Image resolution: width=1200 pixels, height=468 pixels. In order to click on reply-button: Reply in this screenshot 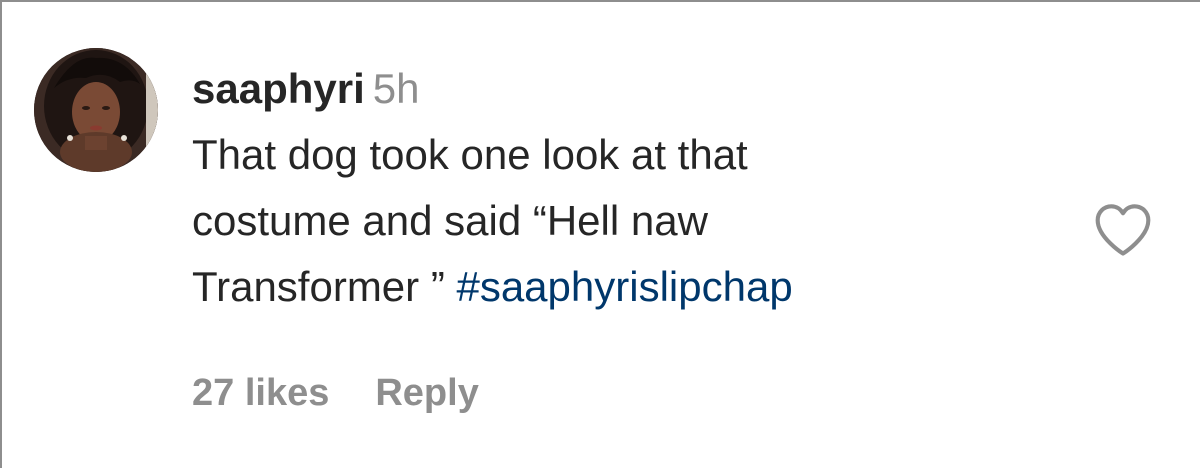, I will do `click(426, 393)`.